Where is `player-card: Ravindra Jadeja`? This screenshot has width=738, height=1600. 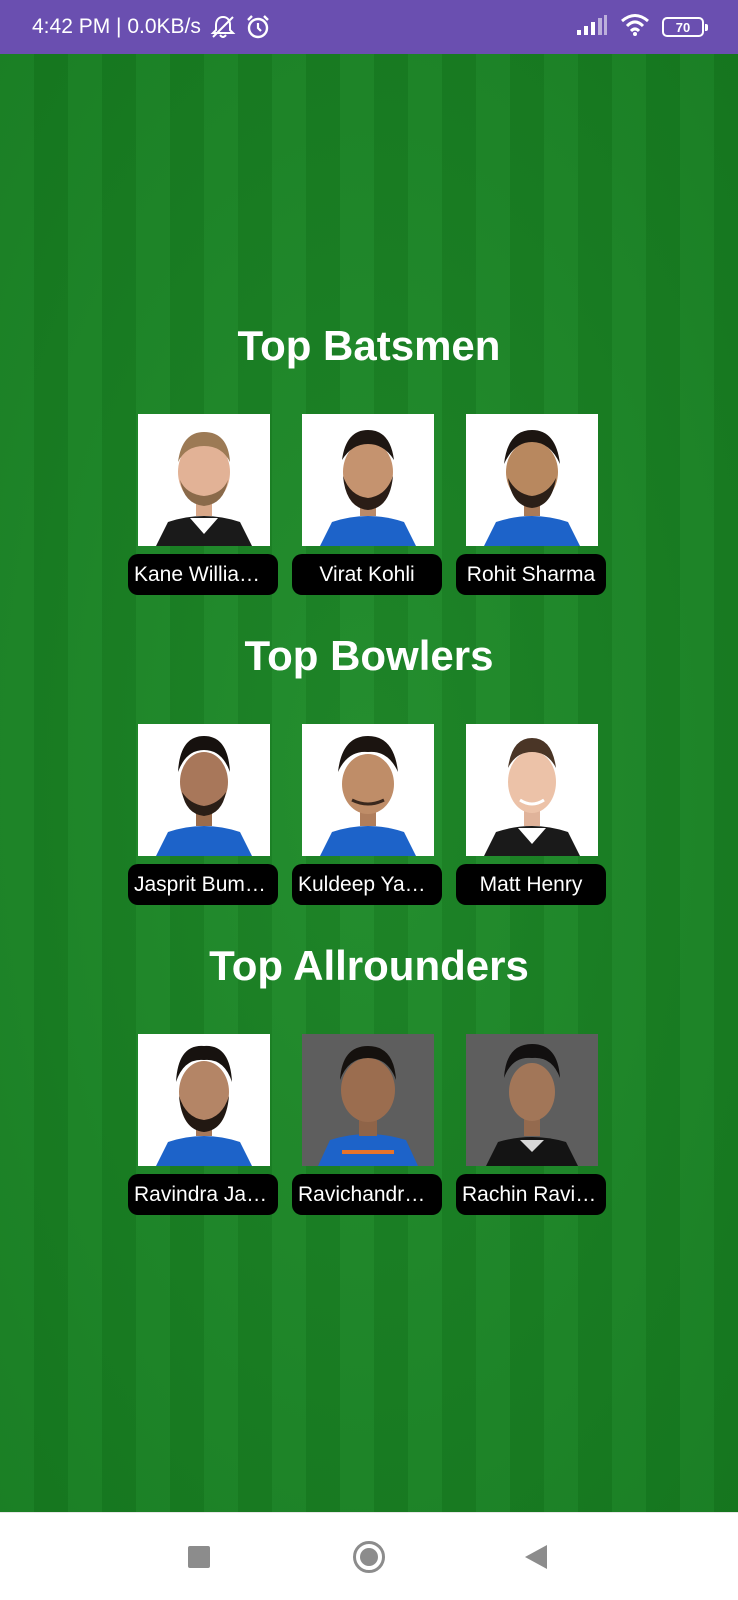
player-card: Ravindra Jadeja is located at coordinates (203, 1127).